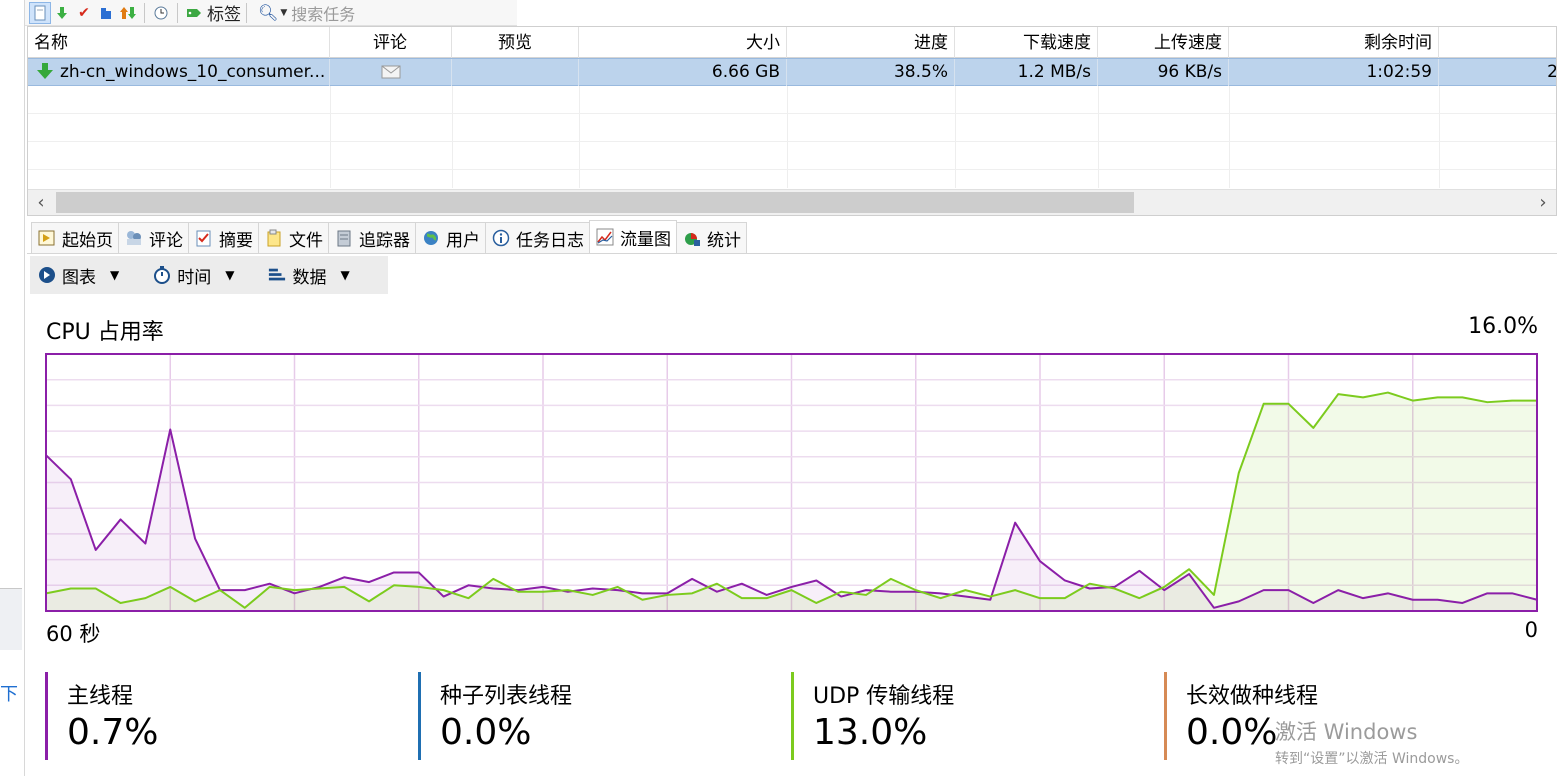 The width and height of the screenshot is (1557, 776). I want to click on activation-watermark: 激活 Windows 转到“设置”以激活 Windows。, so click(1371, 742).